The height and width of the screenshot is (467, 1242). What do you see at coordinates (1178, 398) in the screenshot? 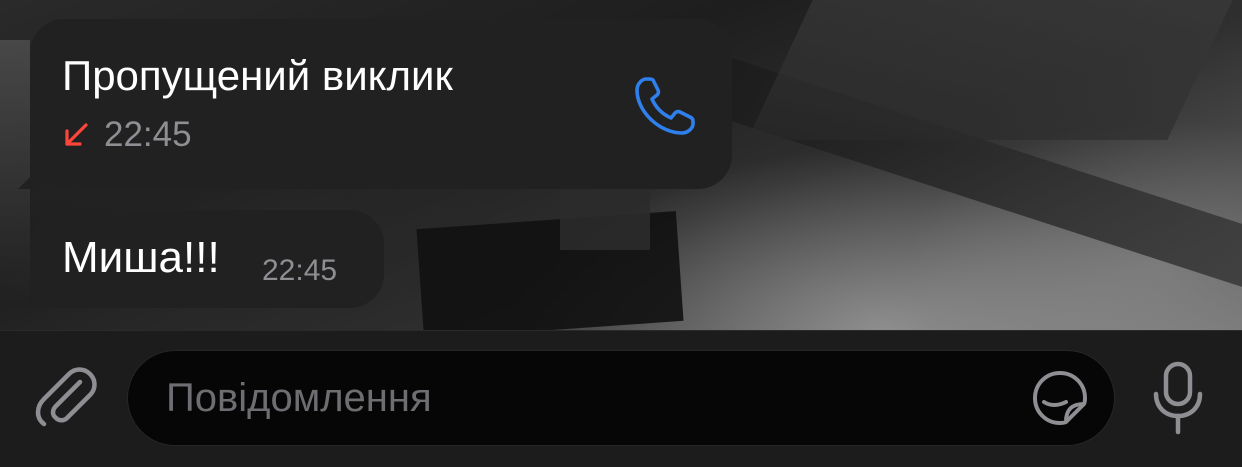
I see `microphone-icon` at bounding box center [1178, 398].